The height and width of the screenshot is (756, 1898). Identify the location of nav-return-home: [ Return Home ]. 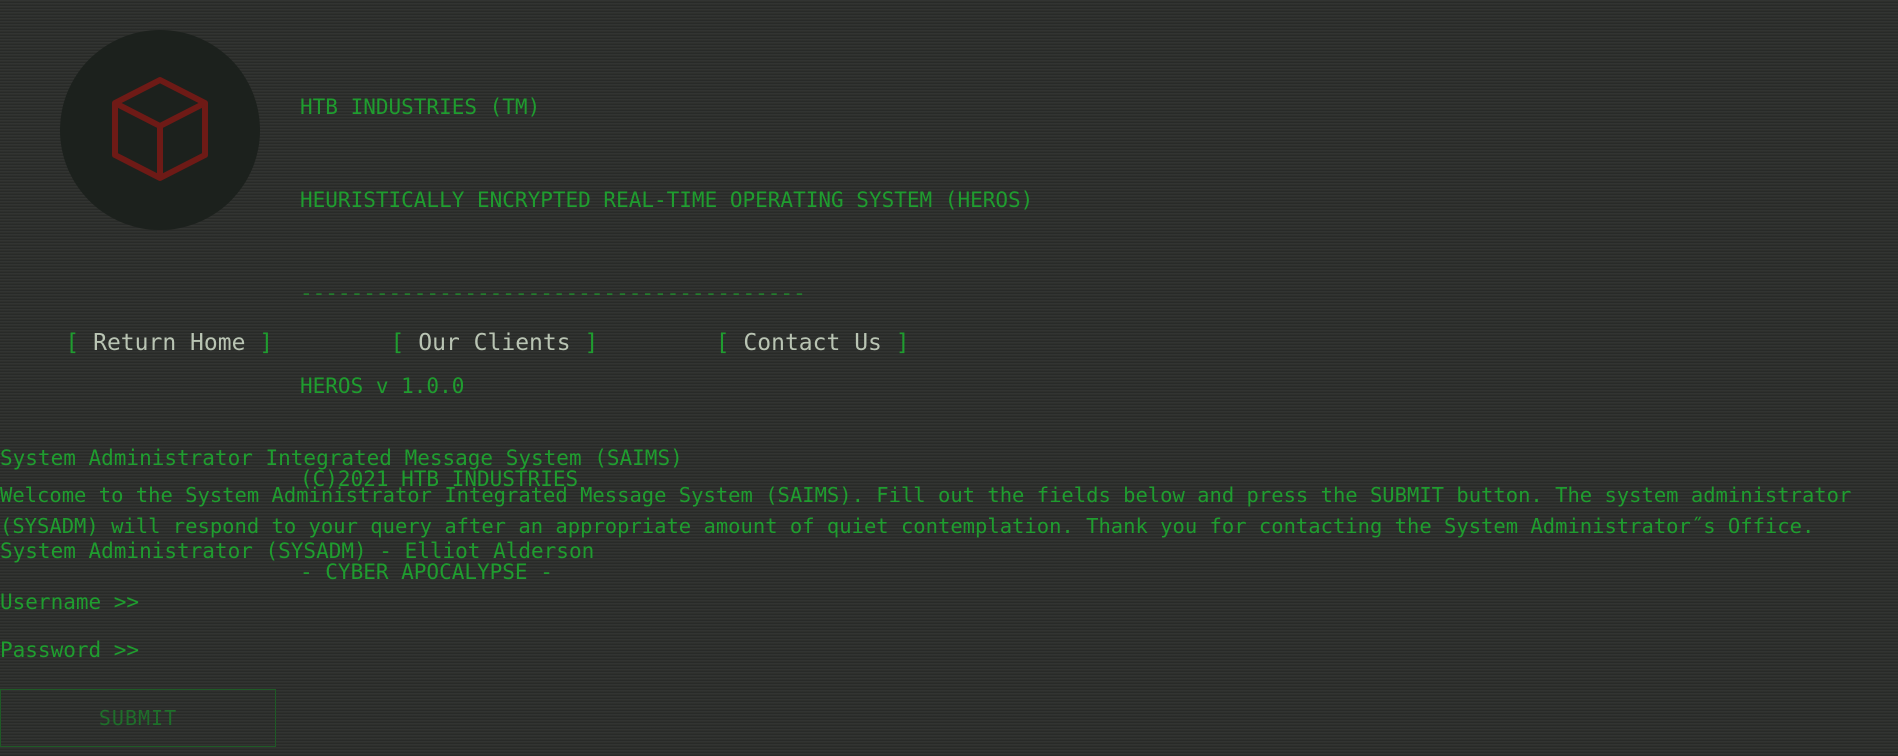
(141, 343).